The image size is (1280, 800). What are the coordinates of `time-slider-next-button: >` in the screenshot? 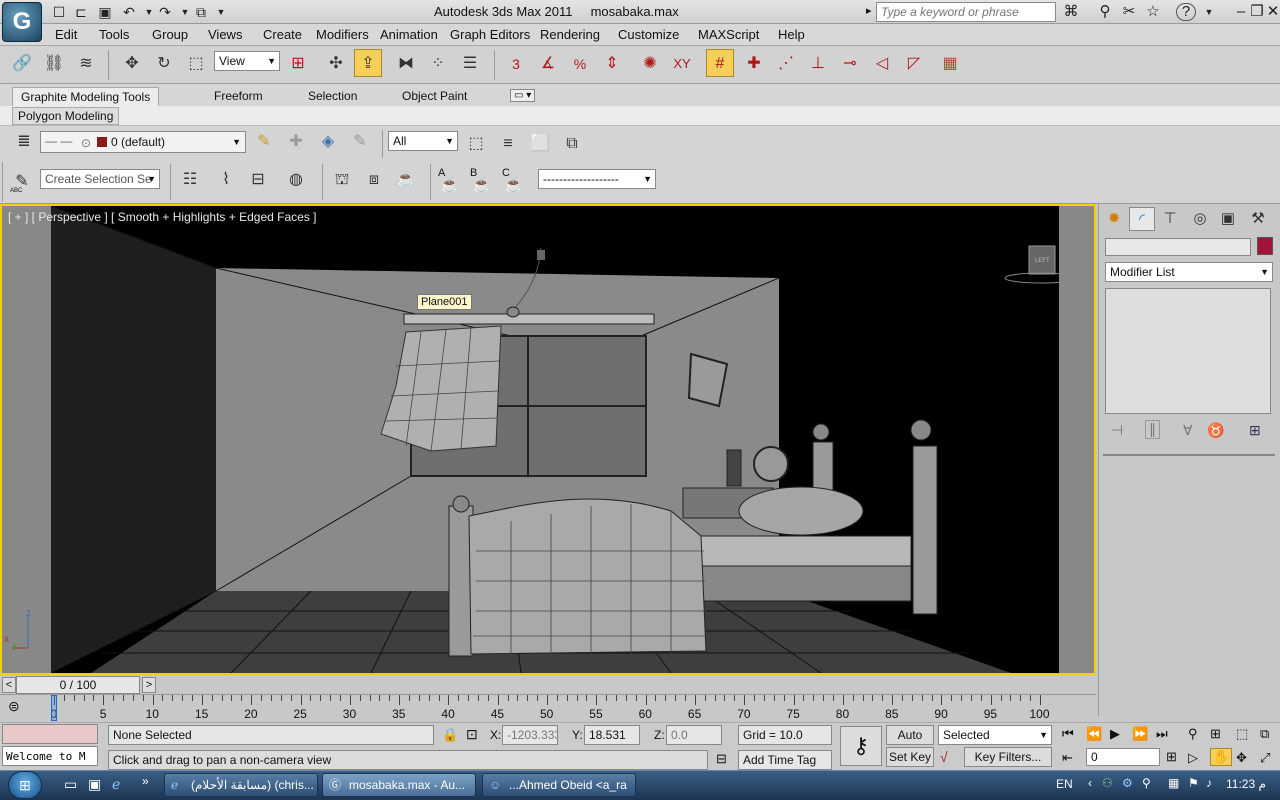 It's located at (149, 685).